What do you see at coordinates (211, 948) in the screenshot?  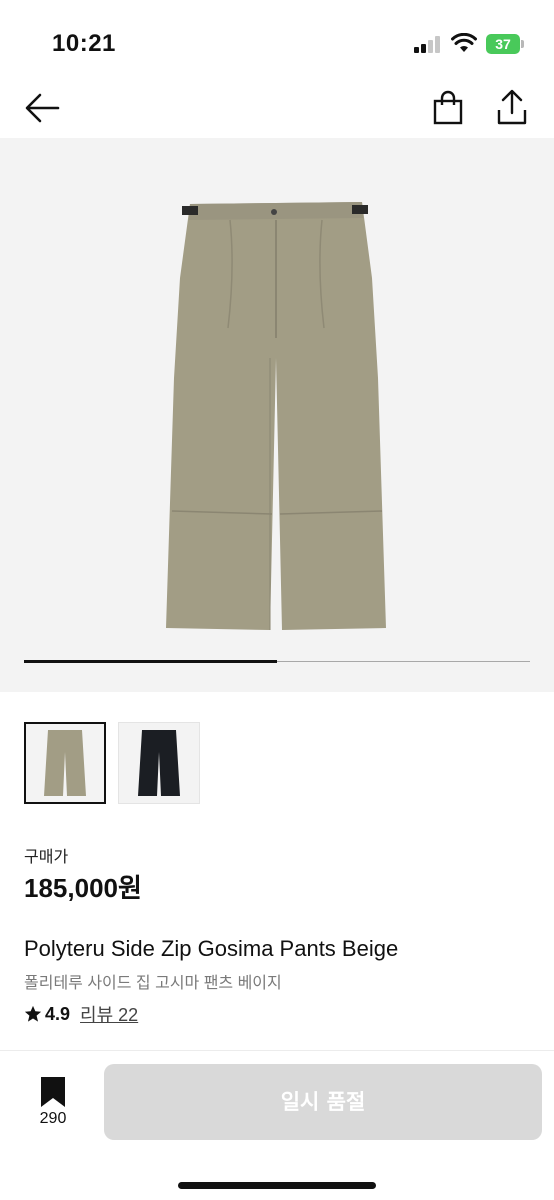 I see `product-name-en: Polyteru Side Zip Gosima Pants Beige` at bounding box center [211, 948].